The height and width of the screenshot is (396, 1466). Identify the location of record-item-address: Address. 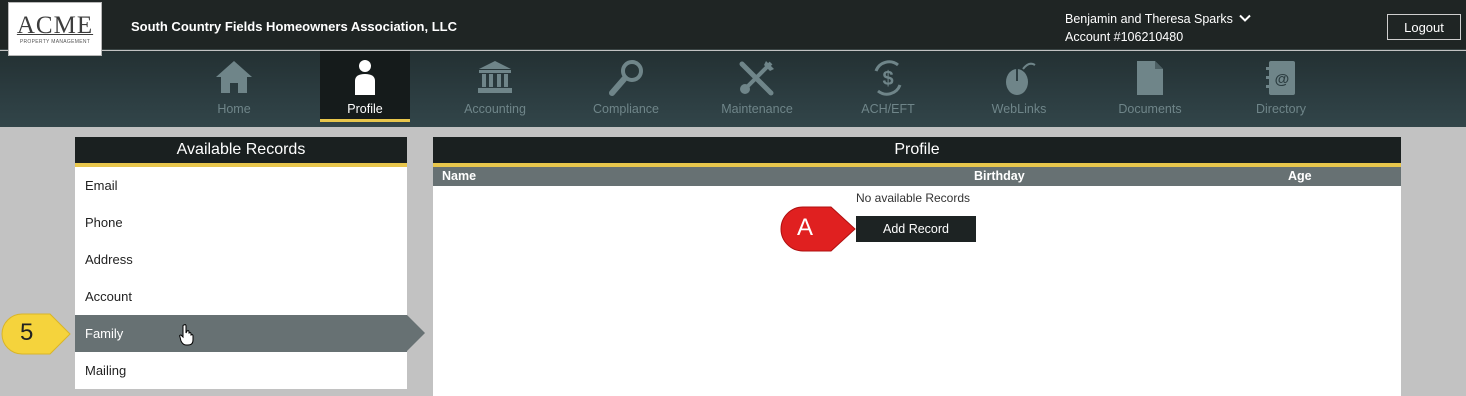
(241, 259).